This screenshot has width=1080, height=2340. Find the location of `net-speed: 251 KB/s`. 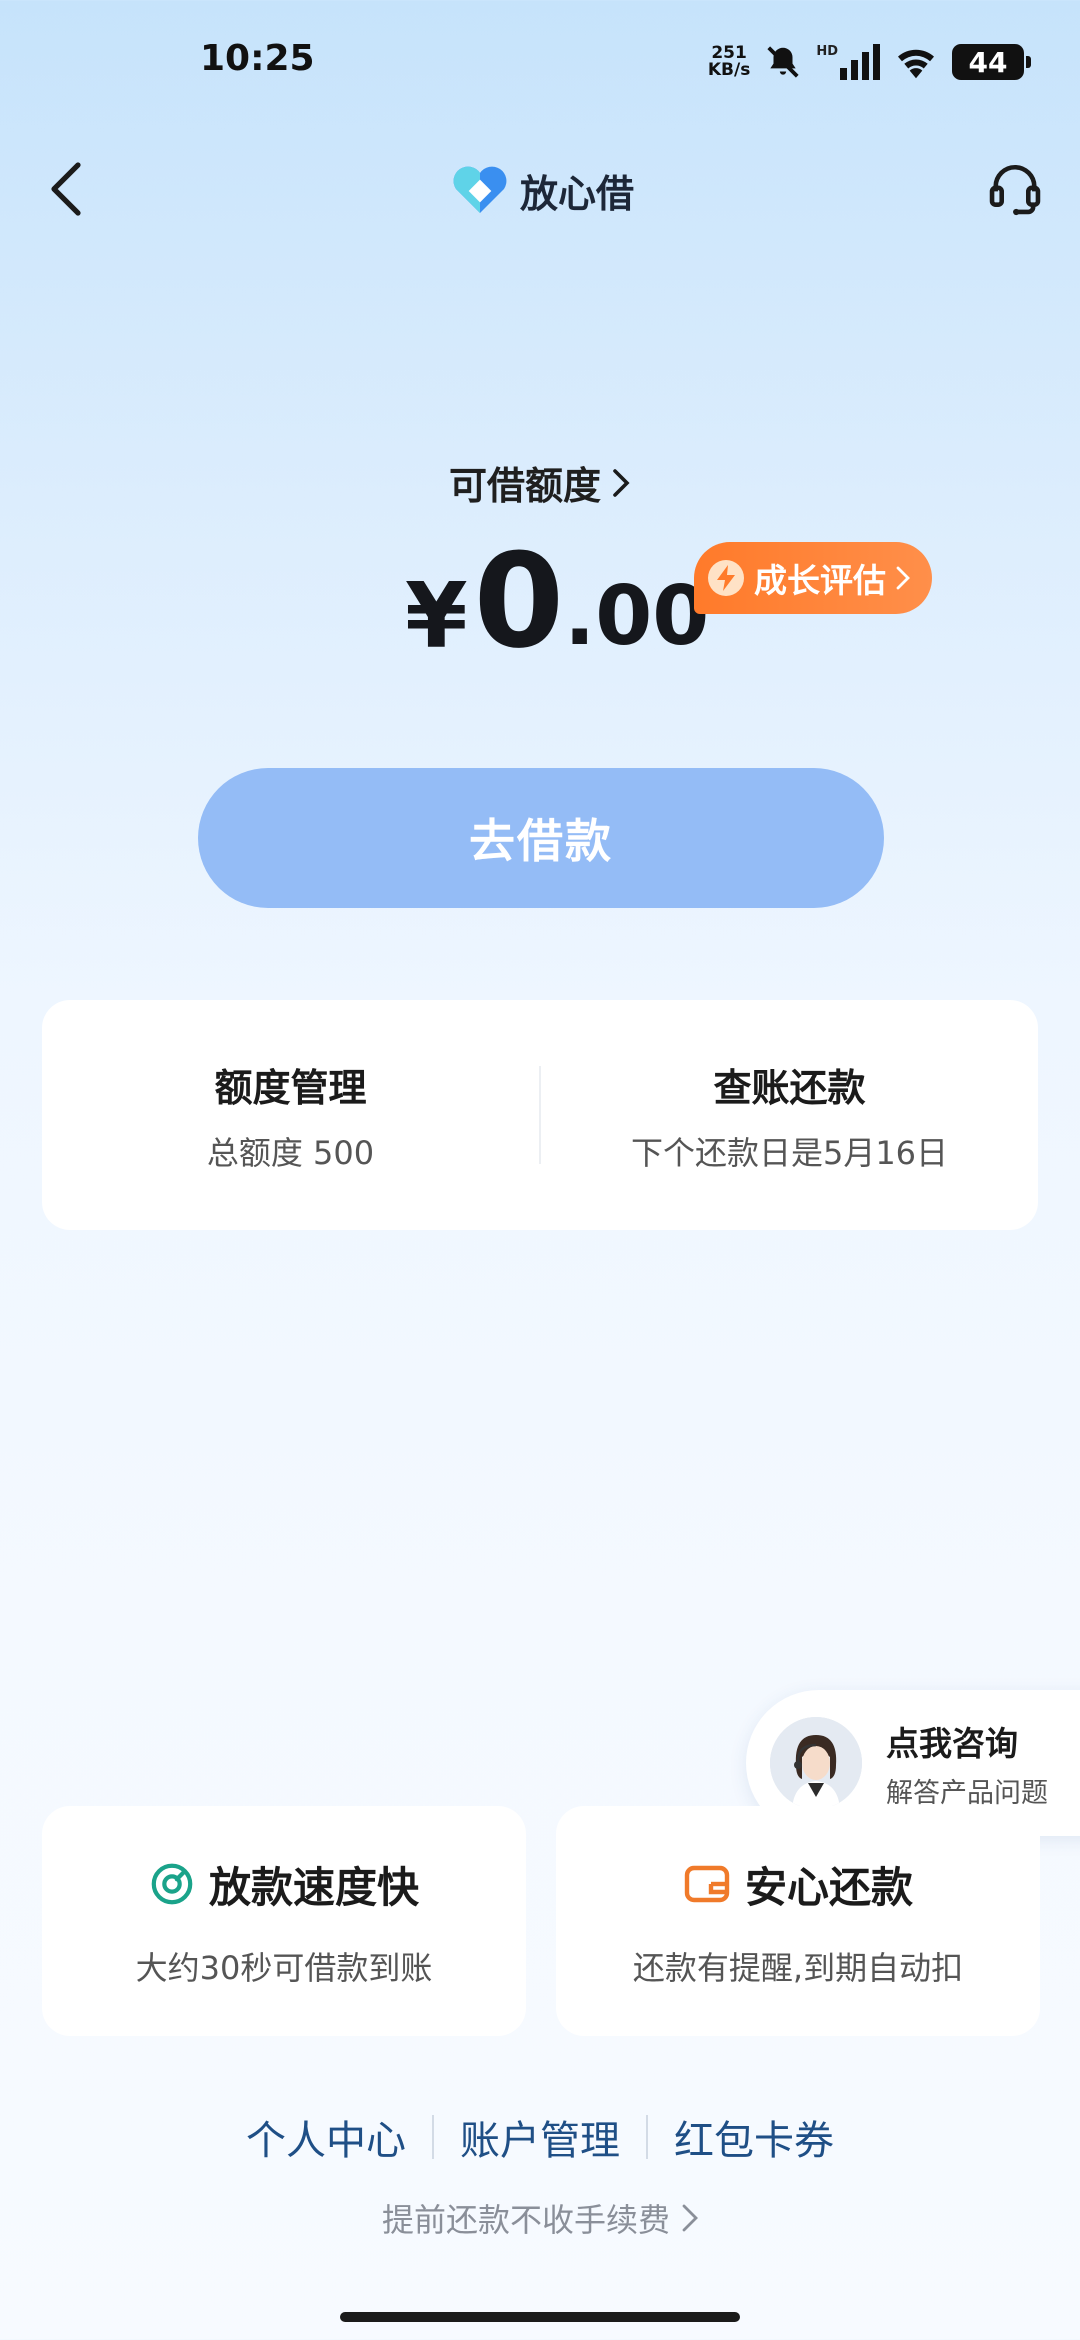

net-speed: 251 KB/s is located at coordinates (729, 61).